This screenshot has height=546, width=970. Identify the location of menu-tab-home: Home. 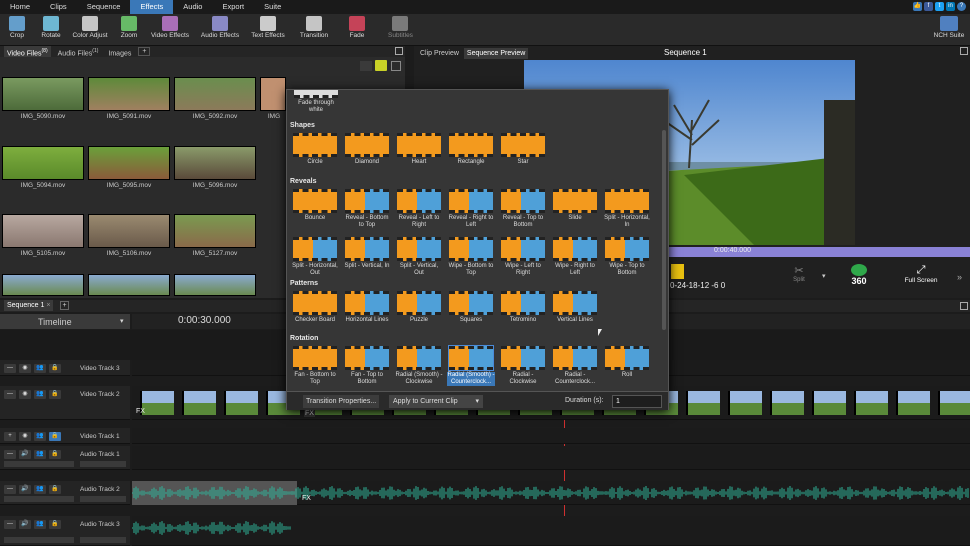
(20, 7).